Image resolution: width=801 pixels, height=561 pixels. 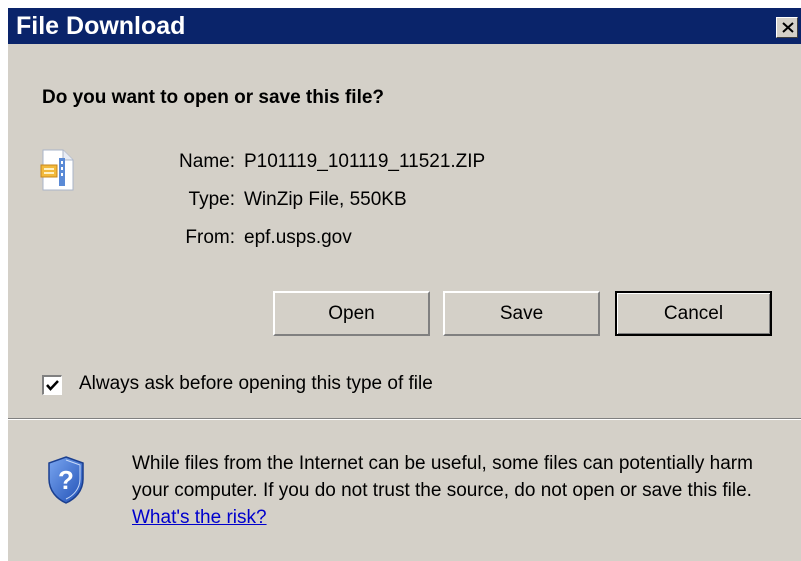 I want to click on type-label: Type:, so click(x=211, y=199).